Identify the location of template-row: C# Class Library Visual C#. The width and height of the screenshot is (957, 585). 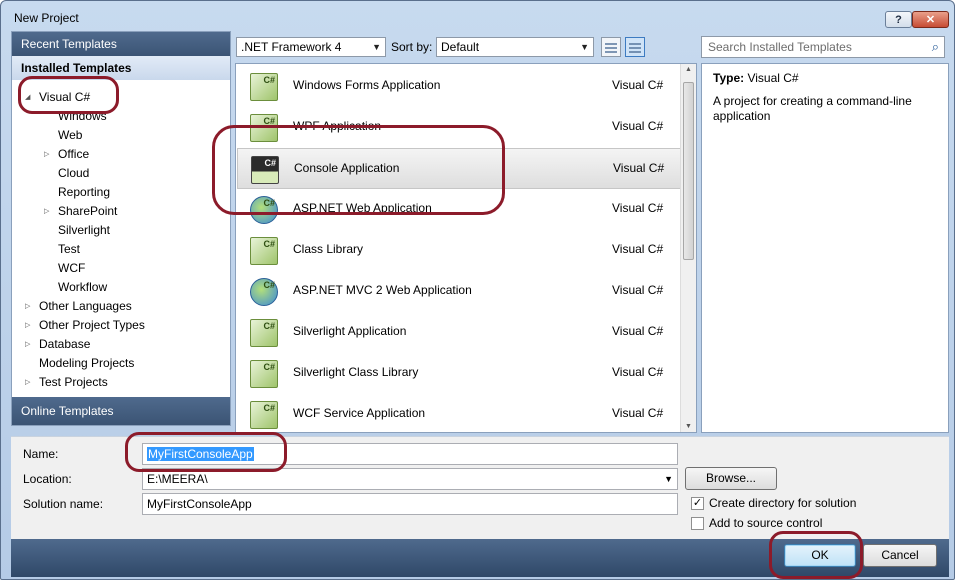
(459, 250).